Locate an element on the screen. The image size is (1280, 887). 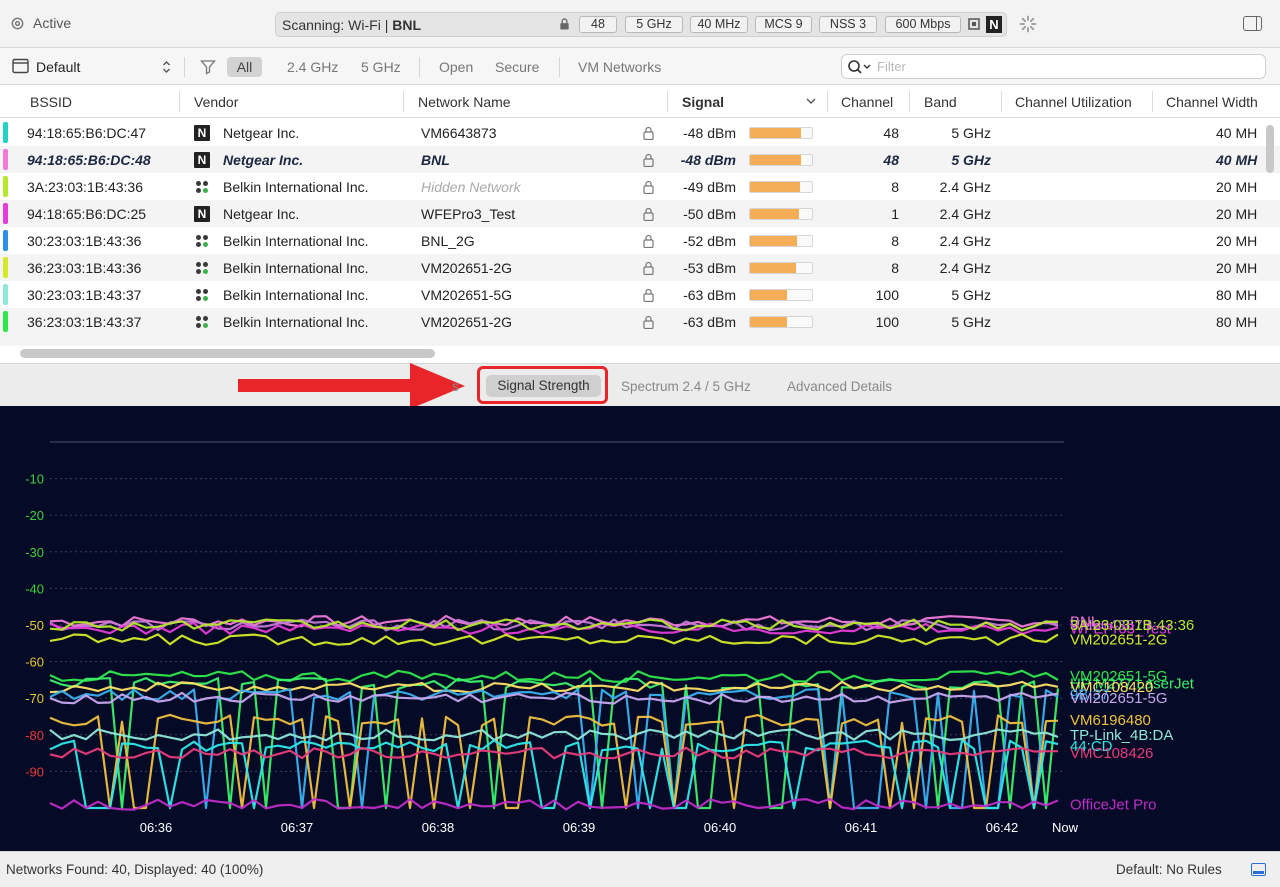
pill-nss: NSS 3 is located at coordinates (848, 24).